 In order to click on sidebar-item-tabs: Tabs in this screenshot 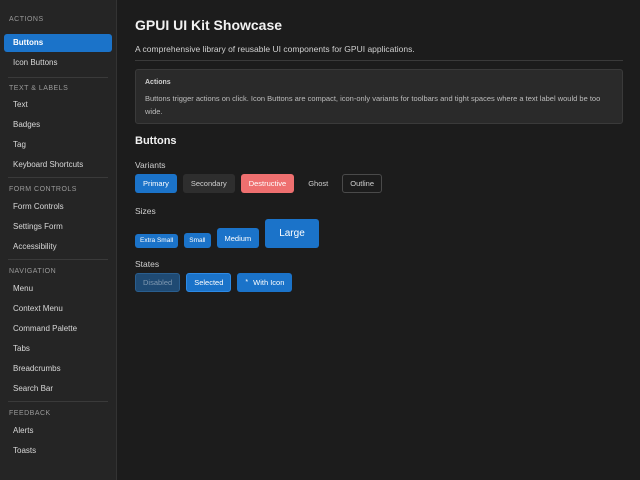, I will do `click(58, 349)`.